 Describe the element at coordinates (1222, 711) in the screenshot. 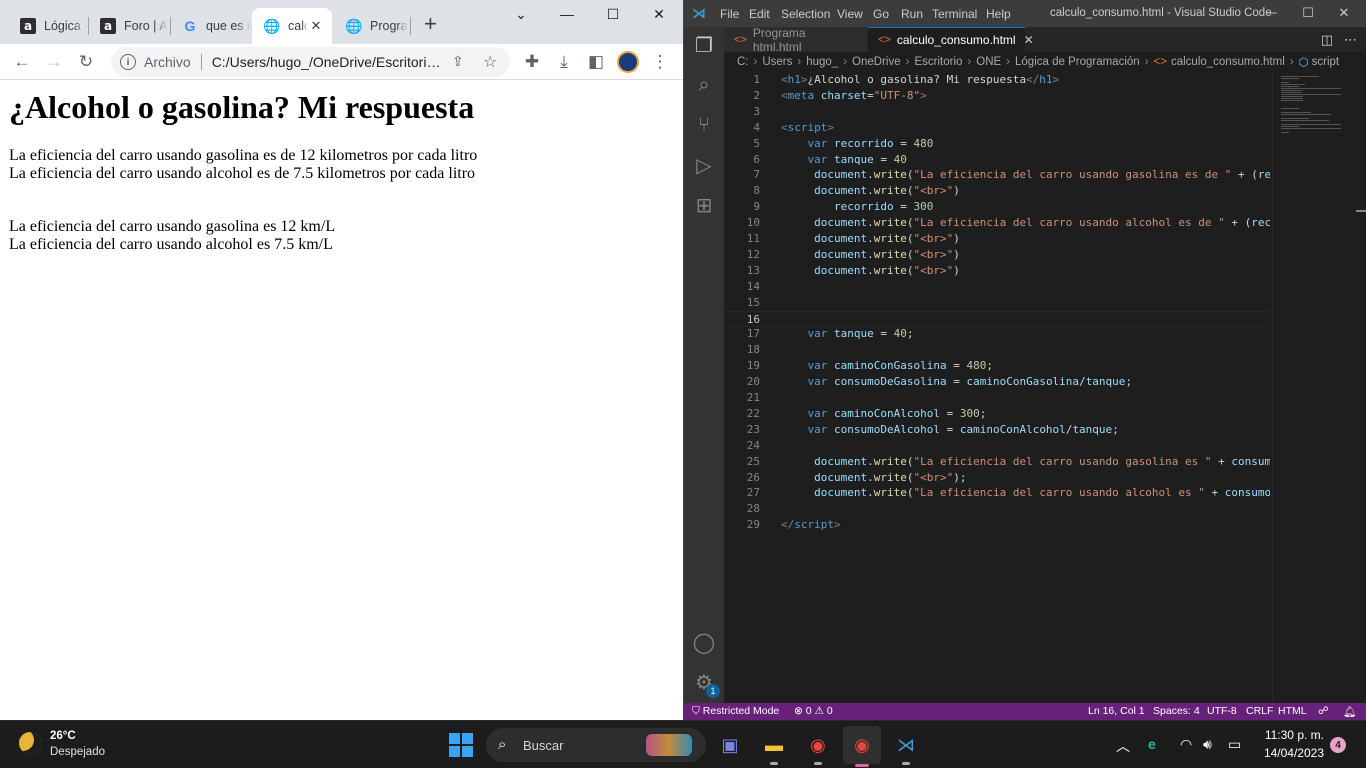

I see `encoding-status: UTF-8` at that location.